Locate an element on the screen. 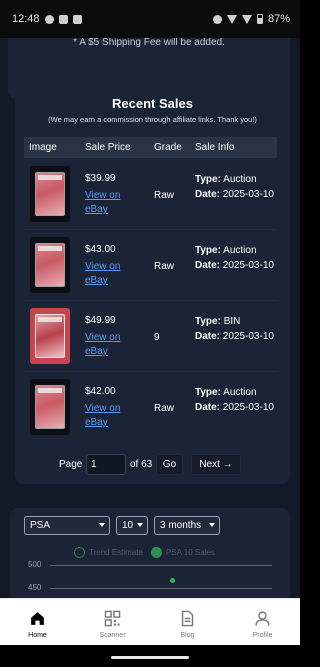 This screenshot has width=320, height=667. home-icon is located at coordinates (37, 618).